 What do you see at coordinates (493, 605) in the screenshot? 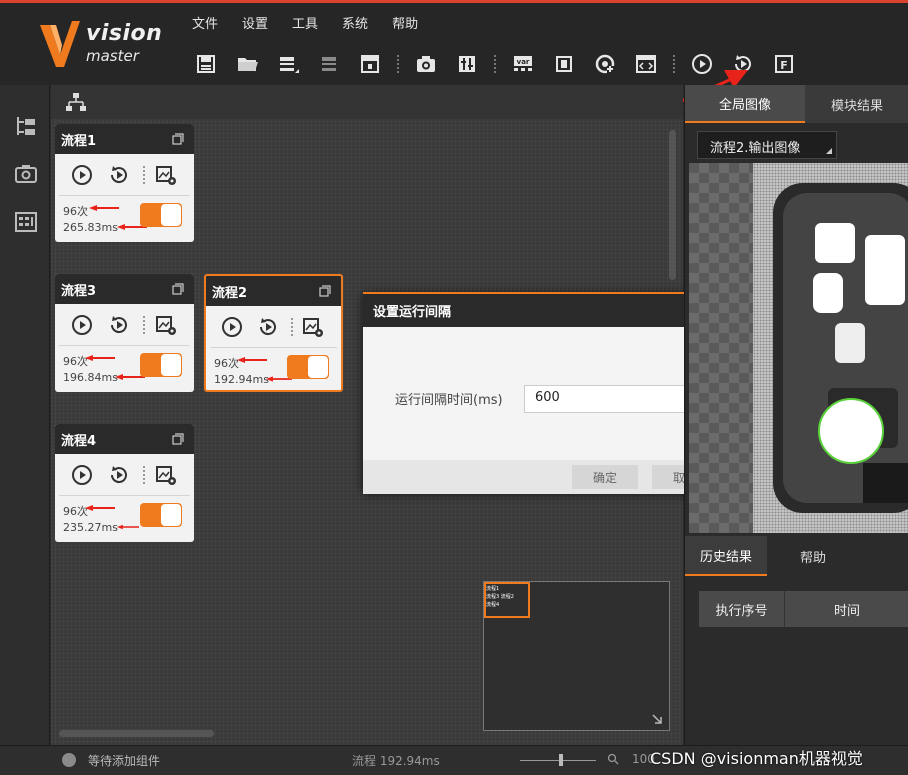
I see `minimap-label: 流程4` at bounding box center [493, 605].